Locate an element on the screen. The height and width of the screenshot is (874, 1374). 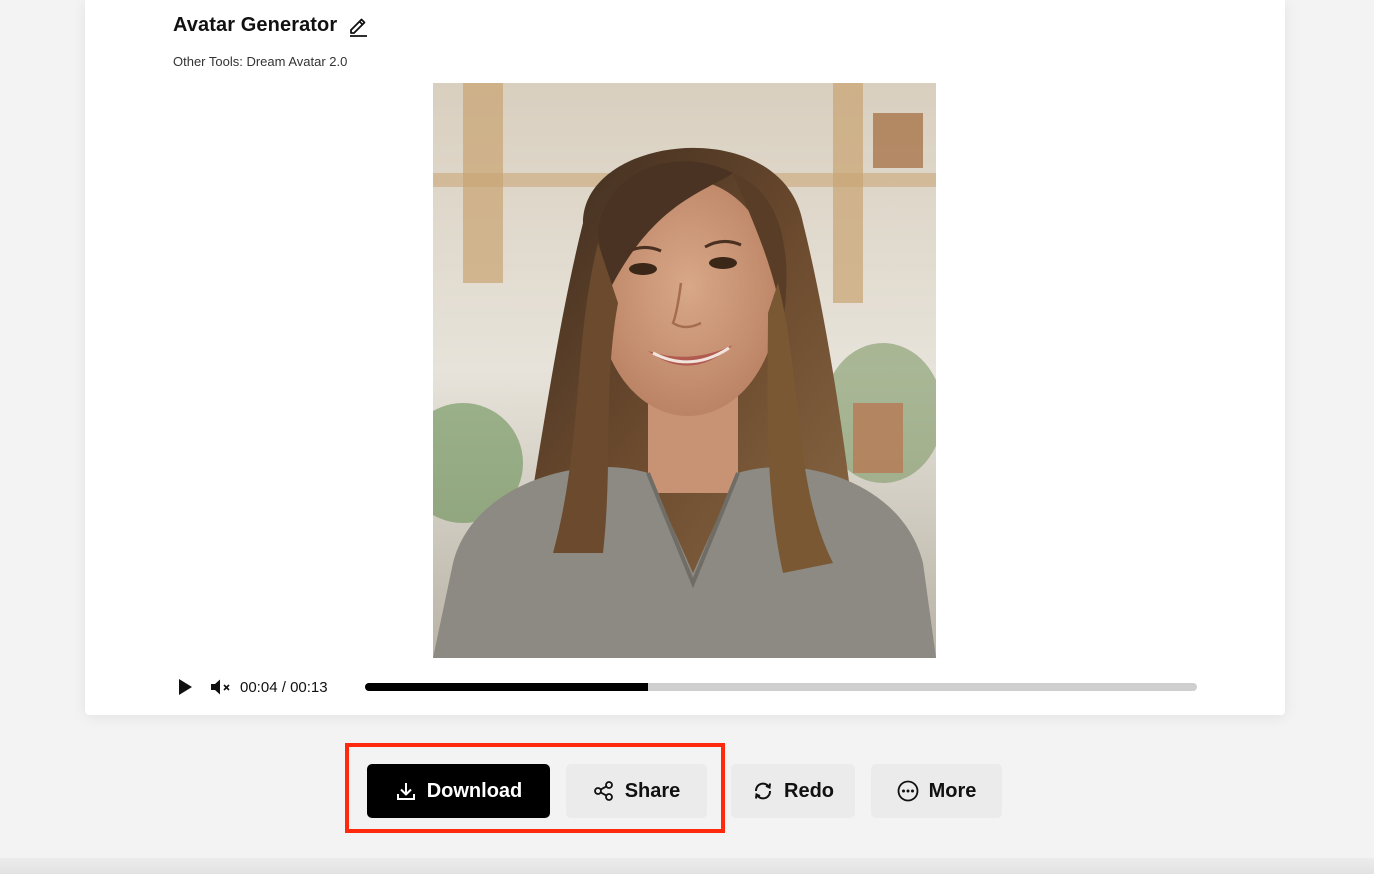
share-label: Share is located at coordinates (652, 790).